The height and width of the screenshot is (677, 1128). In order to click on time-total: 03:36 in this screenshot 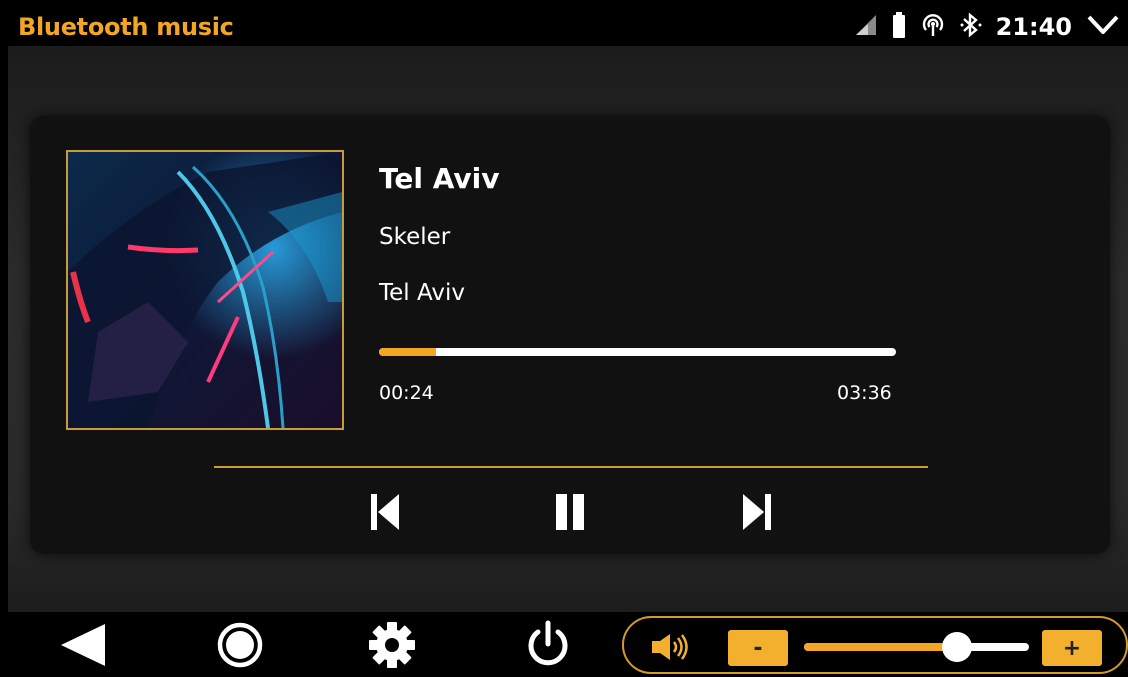, I will do `click(864, 393)`.